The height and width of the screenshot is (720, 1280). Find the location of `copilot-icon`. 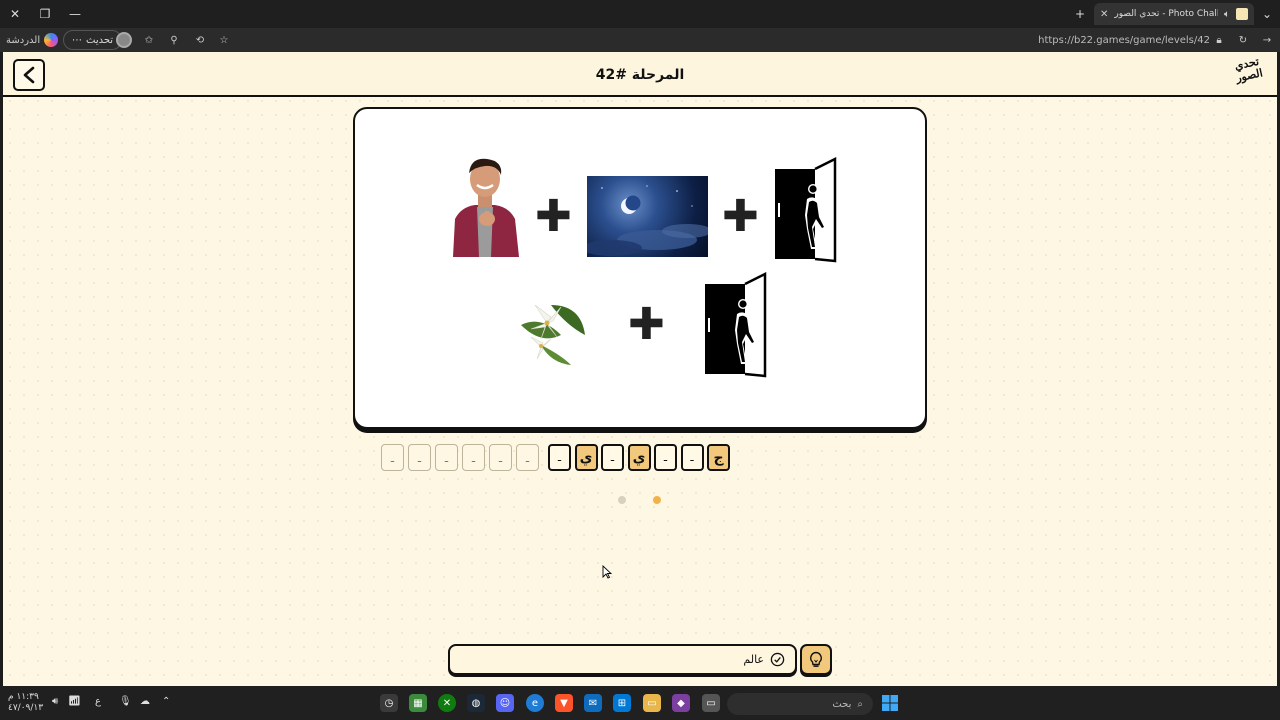

copilot-icon is located at coordinates (51, 40).